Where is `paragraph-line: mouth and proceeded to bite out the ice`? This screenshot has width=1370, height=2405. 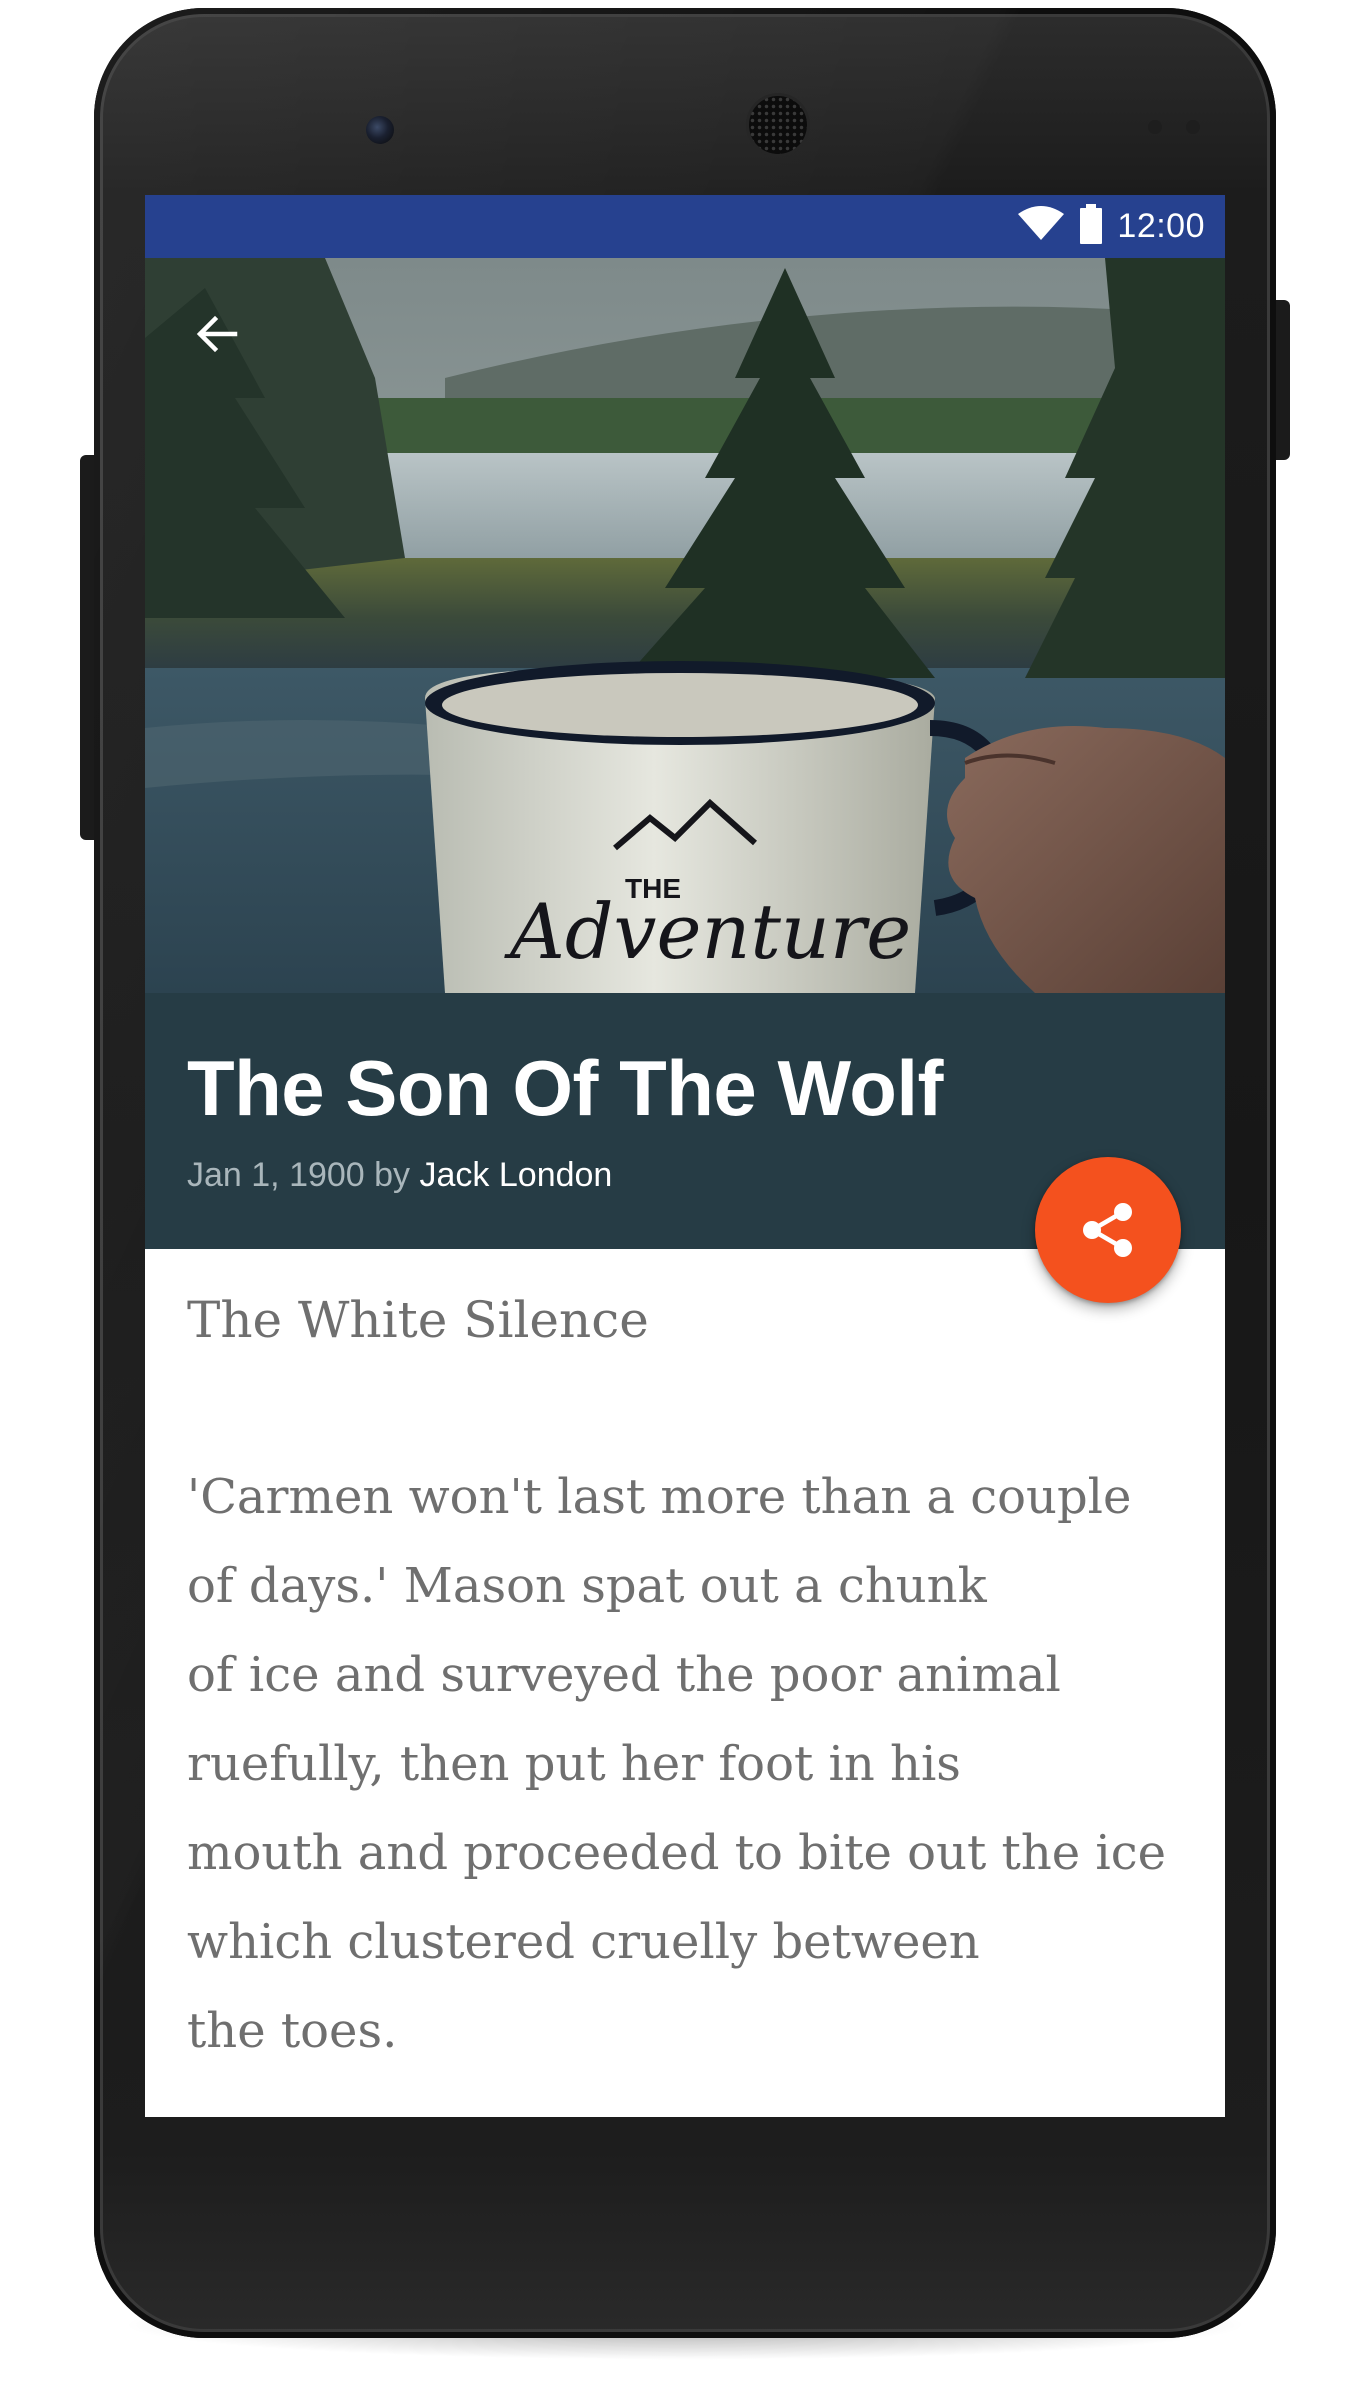 paragraph-line: mouth and proceeded to bite out the ice is located at coordinates (677, 1853).